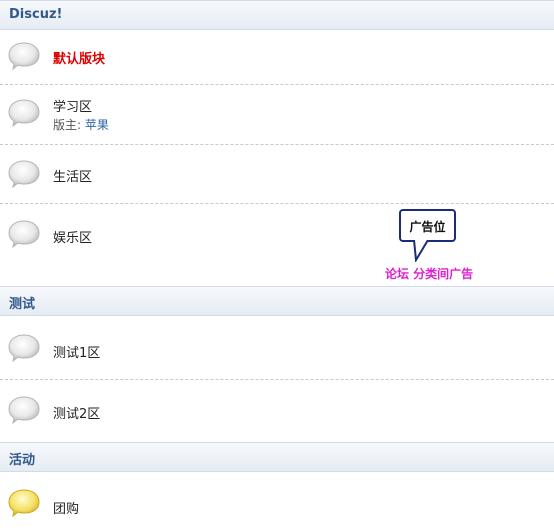 The image size is (554, 531). I want to click on category-title: 测试, so click(22, 302).